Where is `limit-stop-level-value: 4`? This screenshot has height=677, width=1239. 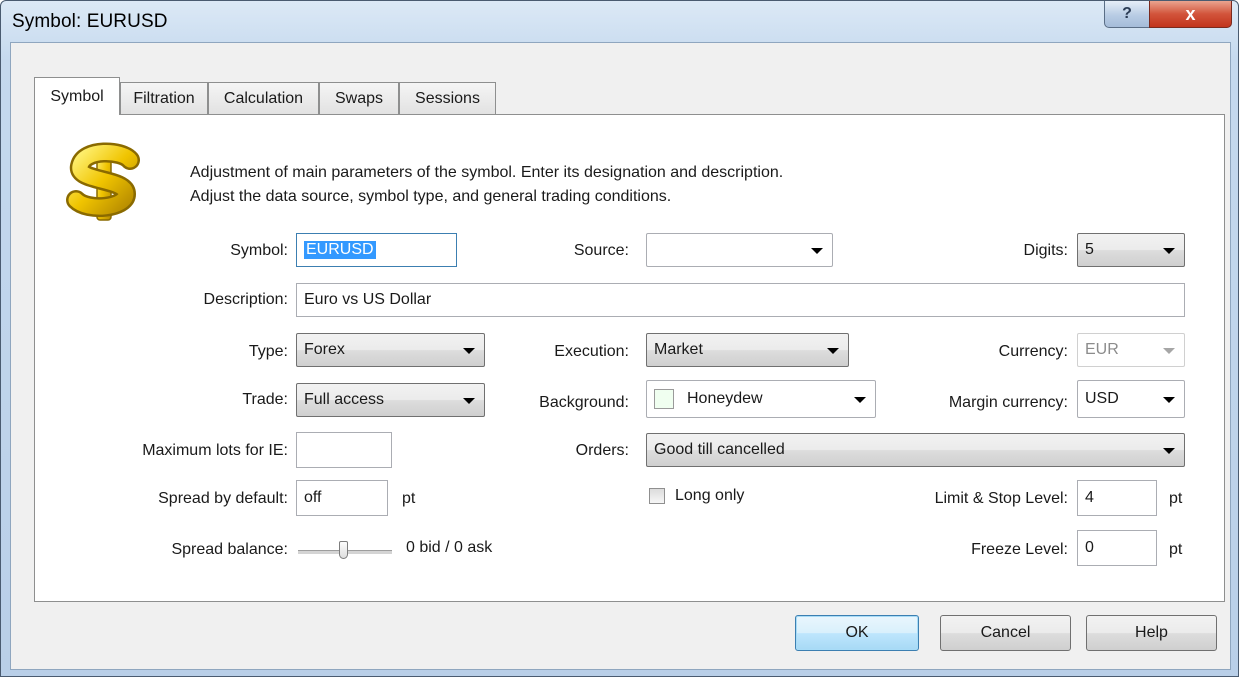 limit-stop-level-value: 4 is located at coordinates (1089, 497).